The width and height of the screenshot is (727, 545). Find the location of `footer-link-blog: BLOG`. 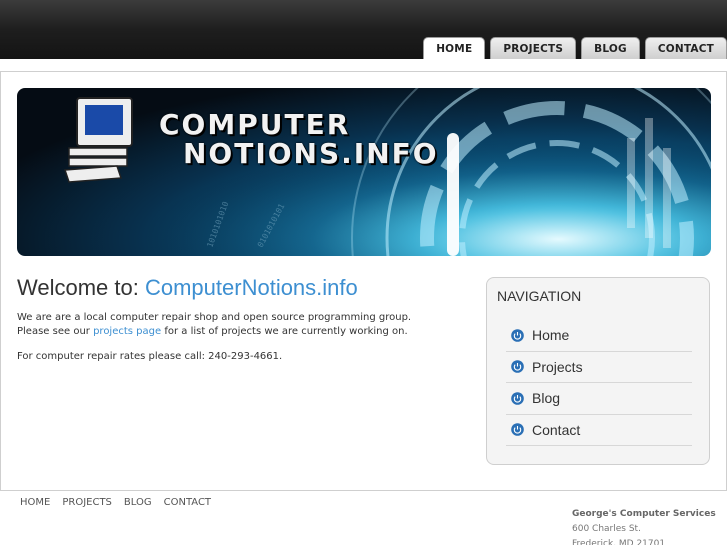

footer-link-blog: BLOG is located at coordinates (138, 502).